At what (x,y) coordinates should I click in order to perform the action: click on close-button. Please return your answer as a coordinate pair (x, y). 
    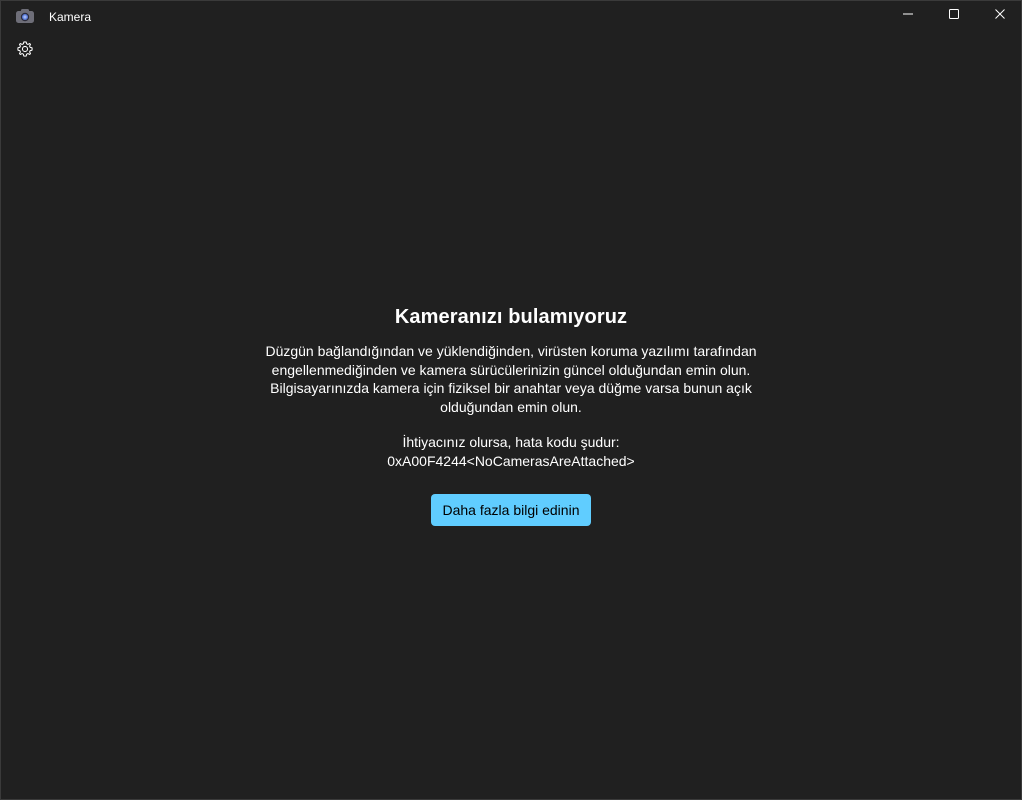
    Looking at the image, I should click on (999, 16).